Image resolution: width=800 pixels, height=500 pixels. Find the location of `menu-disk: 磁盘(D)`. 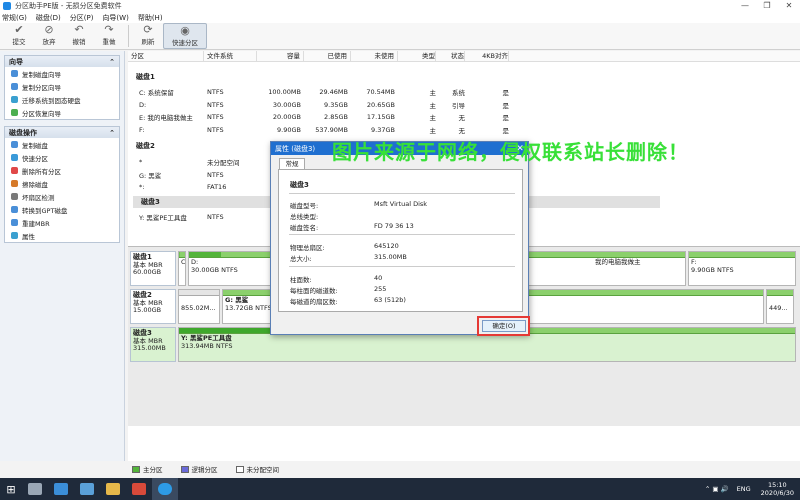

menu-disk: 磁盘(D) is located at coordinates (48, 18).